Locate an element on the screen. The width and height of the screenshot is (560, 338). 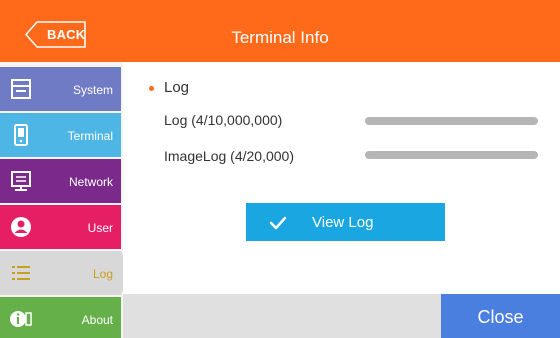
imagelog-count-label: ImageLog (4/20,000) is located at coordinates (229, 156).